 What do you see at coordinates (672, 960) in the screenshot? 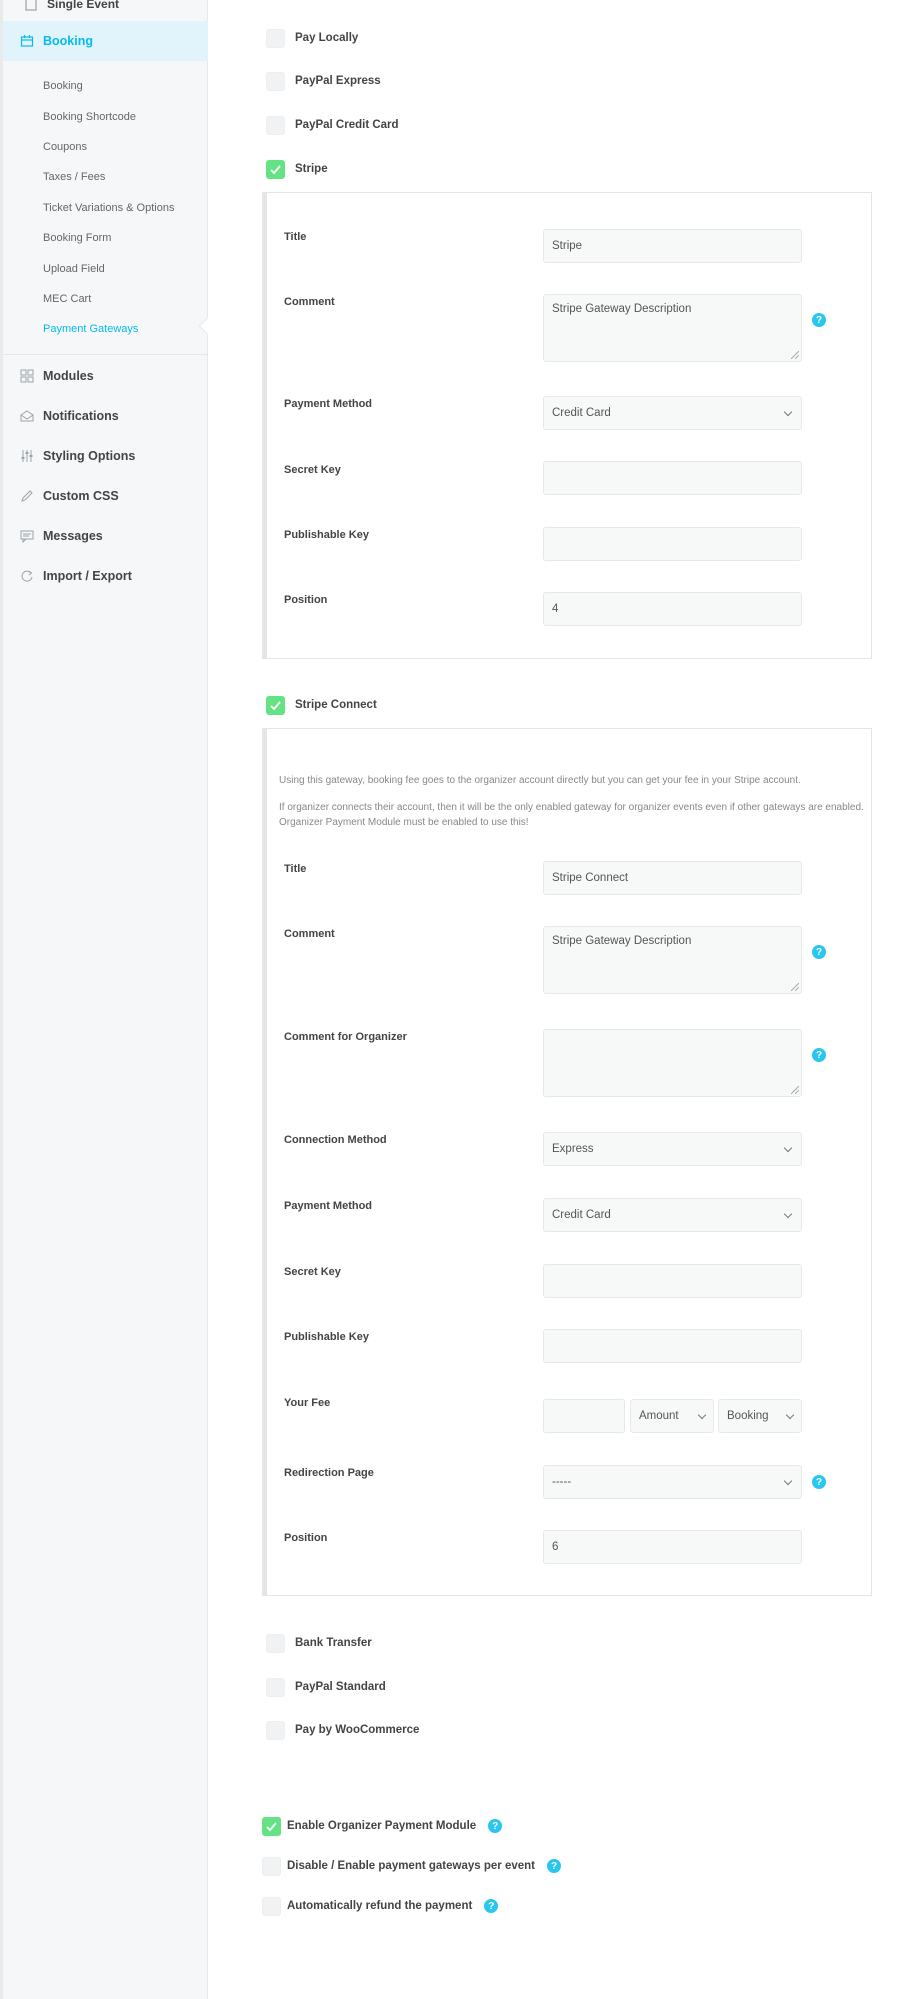
I see `connect-comment-textarea: Stripe Gateway Description` at bounding box center [672, 960].